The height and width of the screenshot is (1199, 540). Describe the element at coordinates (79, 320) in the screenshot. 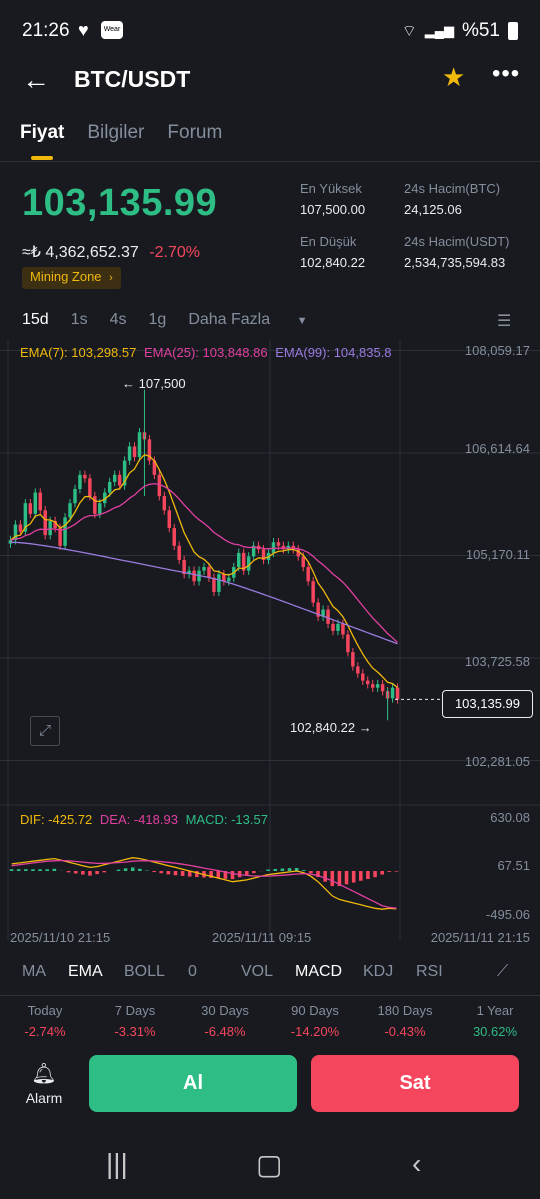

I see `interval-1s: 1s` at that location.